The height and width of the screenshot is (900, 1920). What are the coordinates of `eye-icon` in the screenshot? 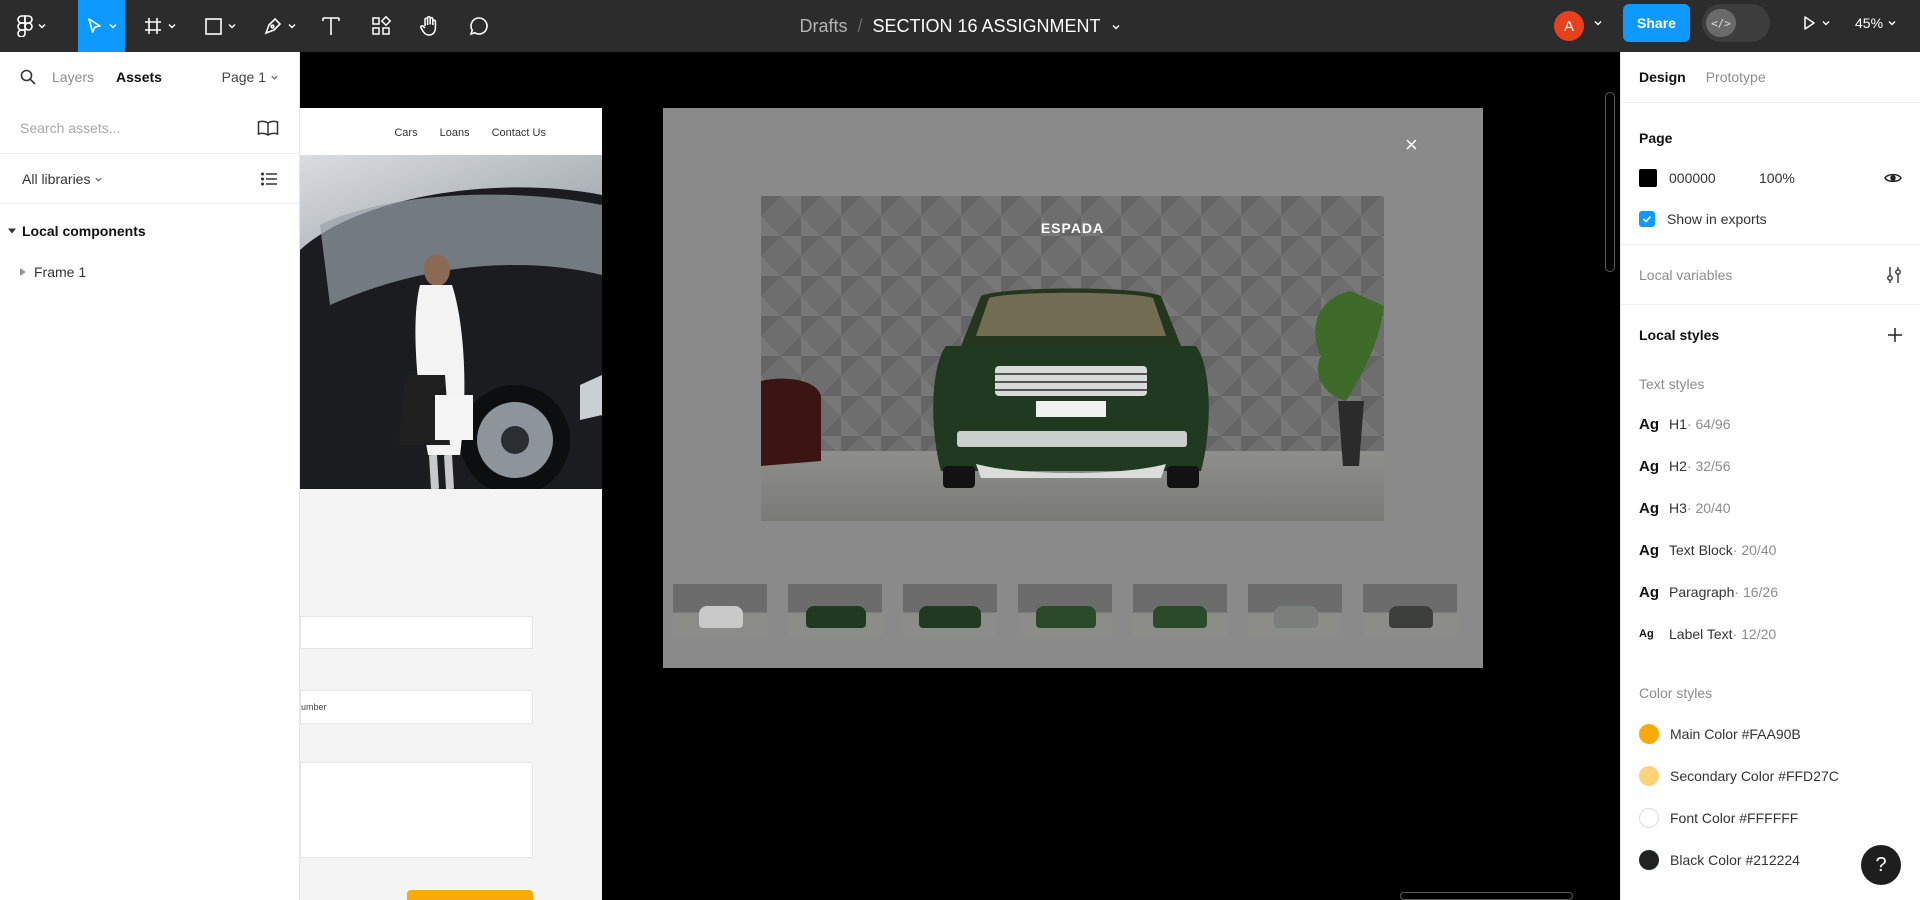 It's located at (1893, 178).